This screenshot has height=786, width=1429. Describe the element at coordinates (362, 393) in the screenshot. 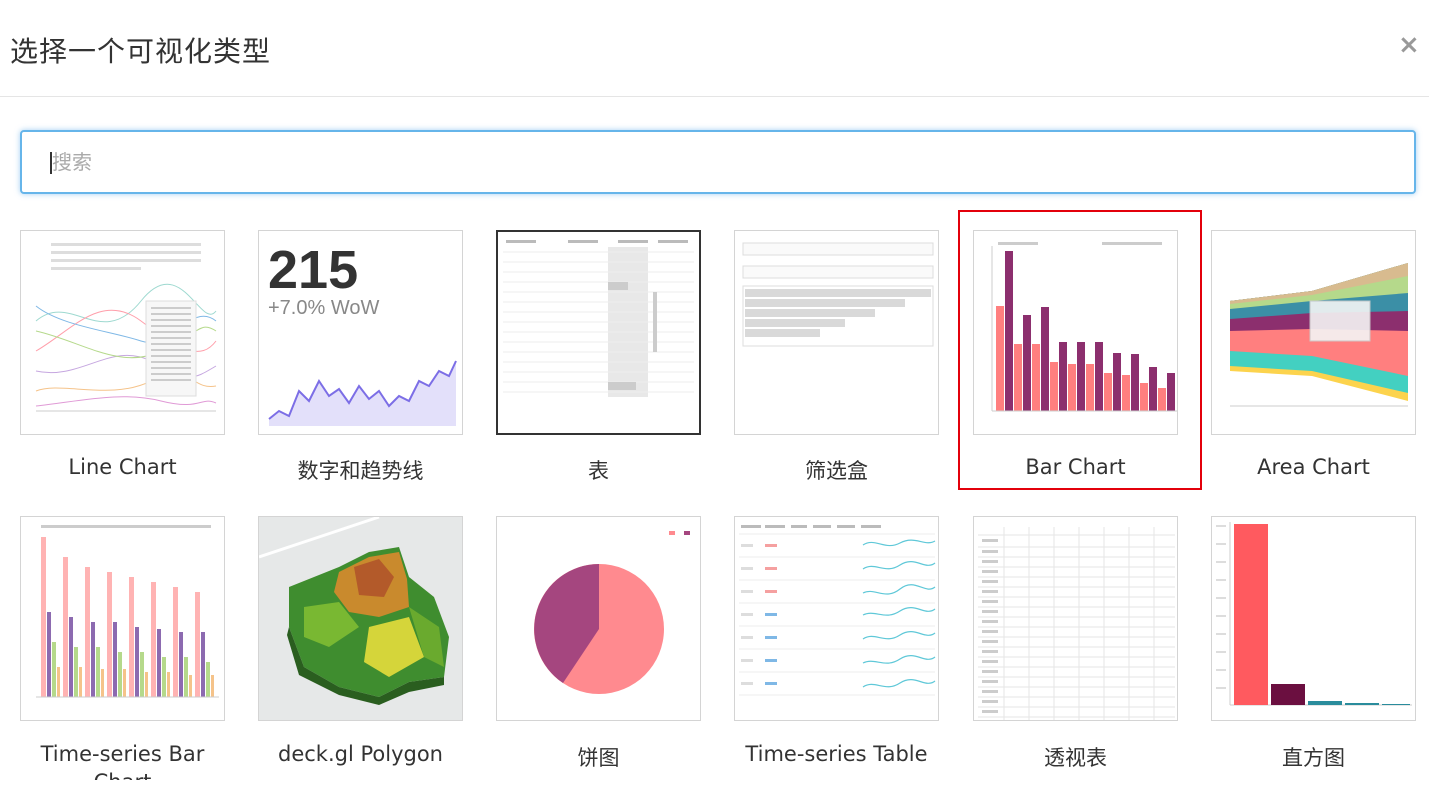

I see `trendline-icon` at that location.